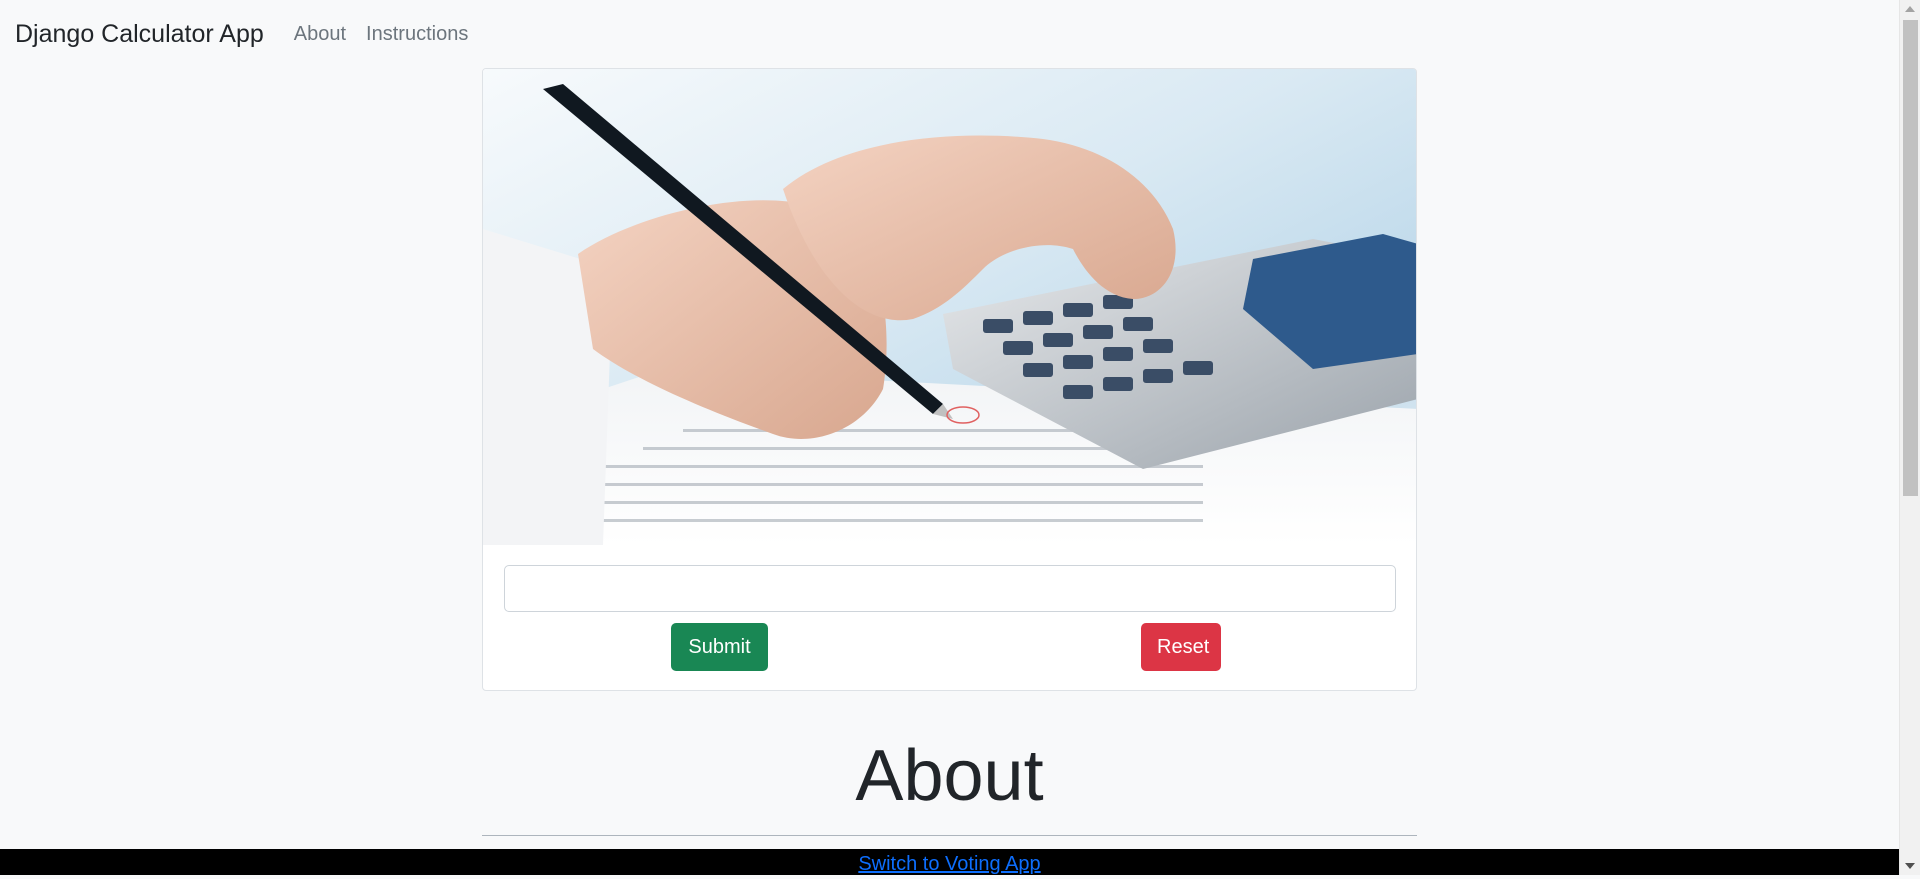  What do you see at coordinates (1910, 9) in the screenshot?
I see `chevron-up-icon` at bounding box center [1910, 9].